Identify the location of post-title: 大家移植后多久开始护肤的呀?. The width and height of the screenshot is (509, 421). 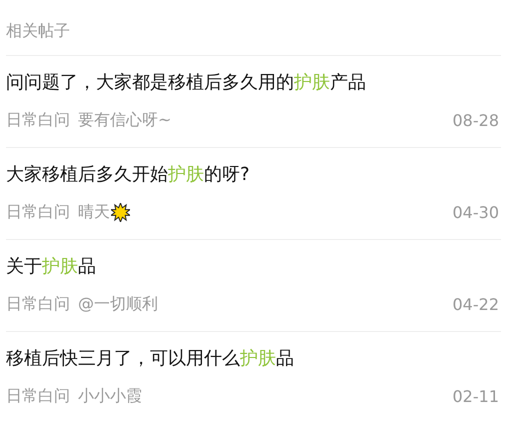
(253, 175).